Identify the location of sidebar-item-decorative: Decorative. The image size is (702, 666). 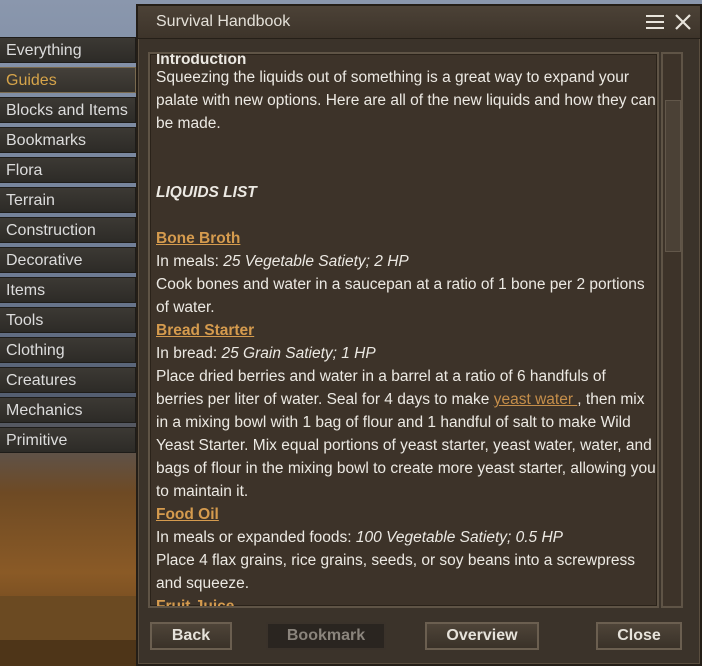
(68, 260).